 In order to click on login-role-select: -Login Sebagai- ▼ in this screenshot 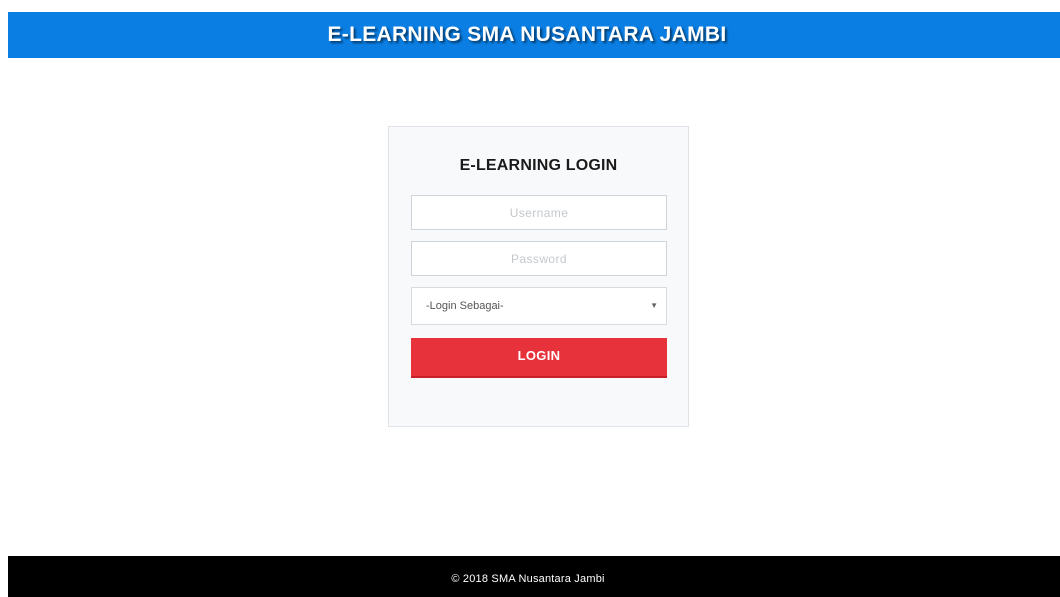, I will do `click(539, 306)`.